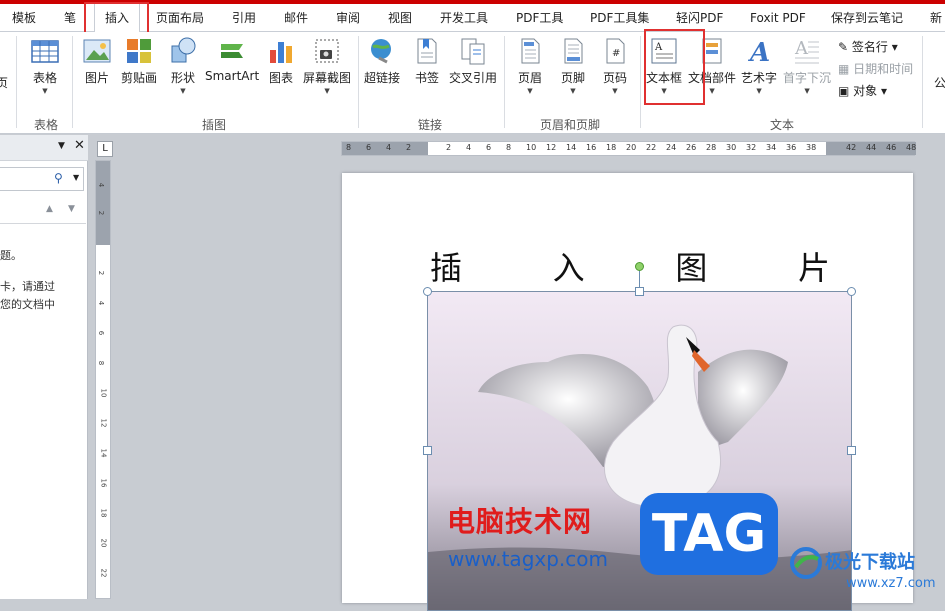 The image size is (945, 611). Describe the element at coordinates (871, 147) in the screenshot. I see `ruler-number: 44` at that location.